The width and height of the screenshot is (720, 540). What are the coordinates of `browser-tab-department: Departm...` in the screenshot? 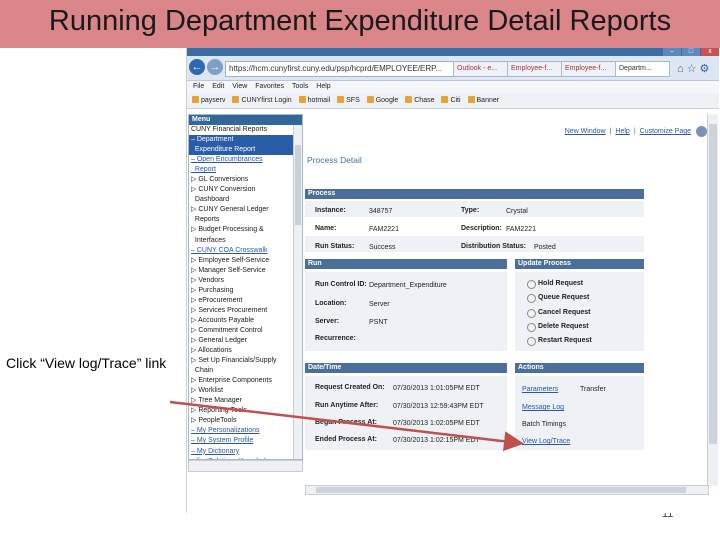 It's located at (642, 69).